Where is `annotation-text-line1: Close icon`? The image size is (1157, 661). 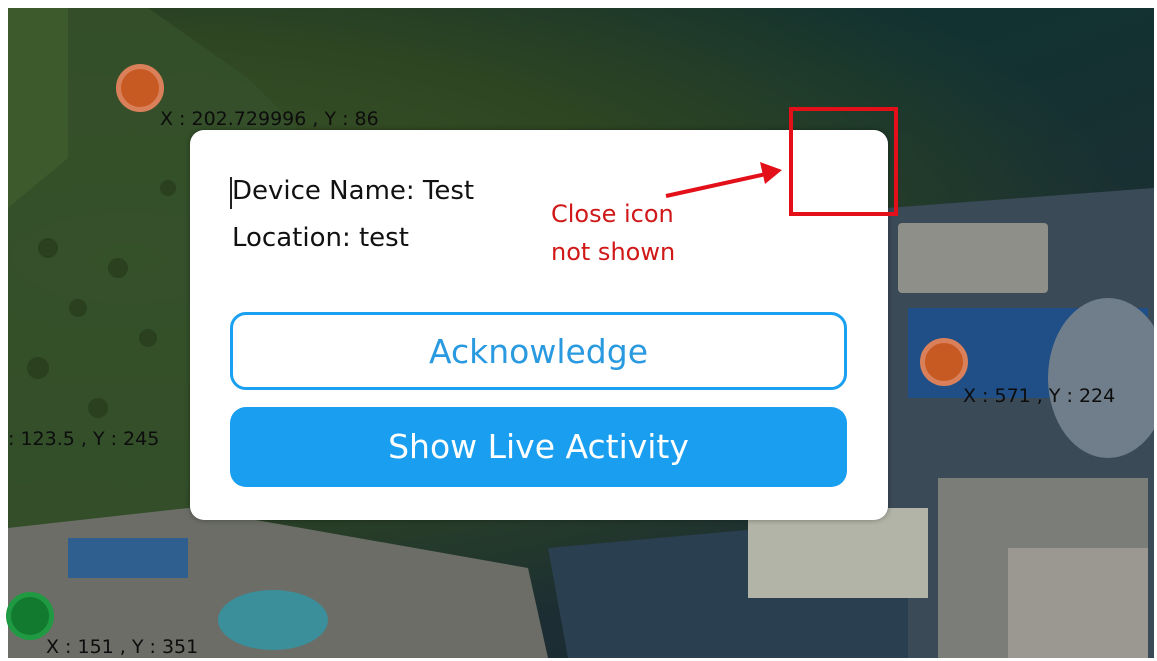
annotation-text-line1: Close icon is located at coordinates (612, 214).